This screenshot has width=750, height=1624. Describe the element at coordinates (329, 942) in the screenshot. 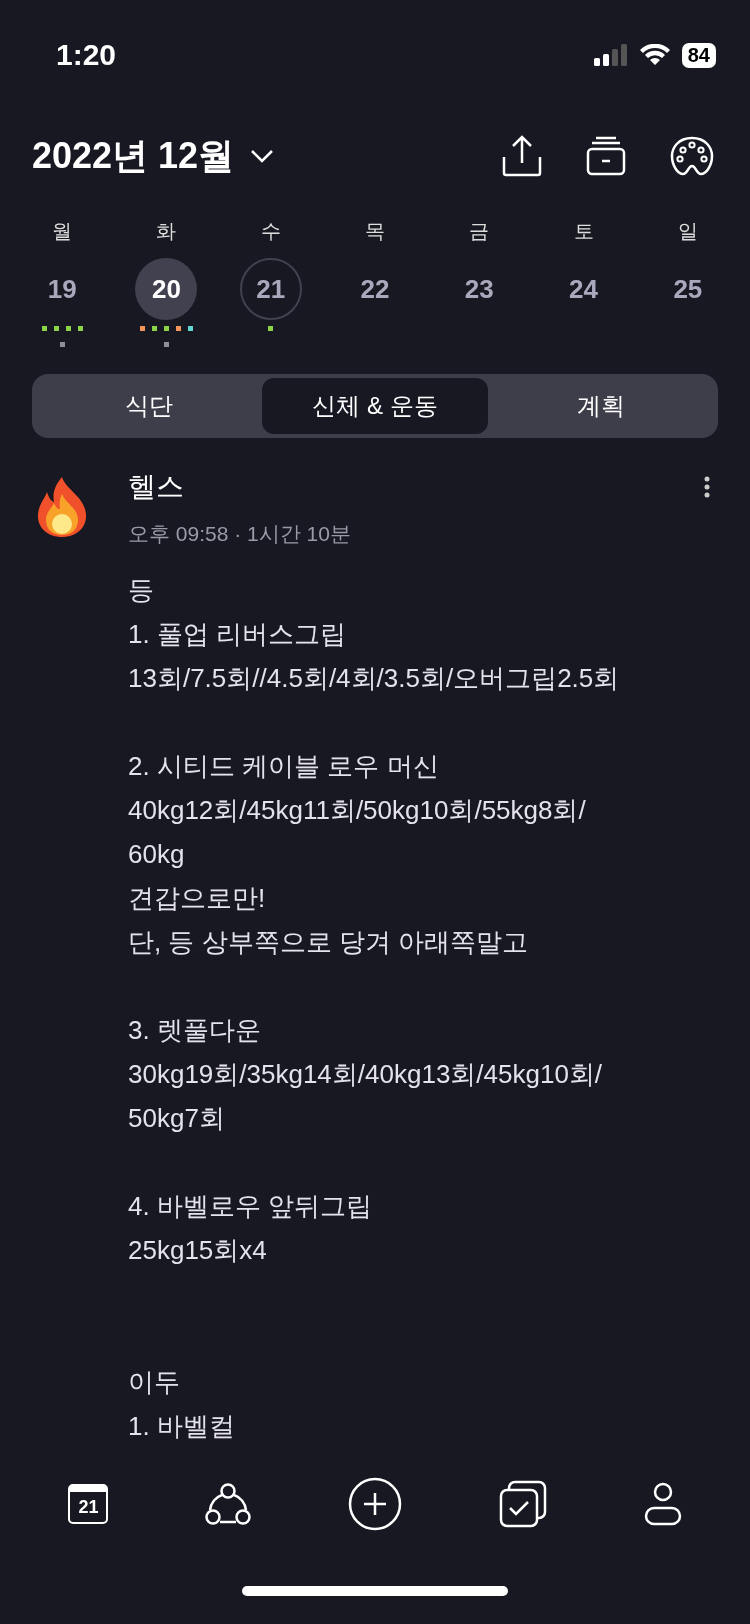

I see `note-line: 단, 등 상부쪽으로 당겨 아래쪽말고` at that location.